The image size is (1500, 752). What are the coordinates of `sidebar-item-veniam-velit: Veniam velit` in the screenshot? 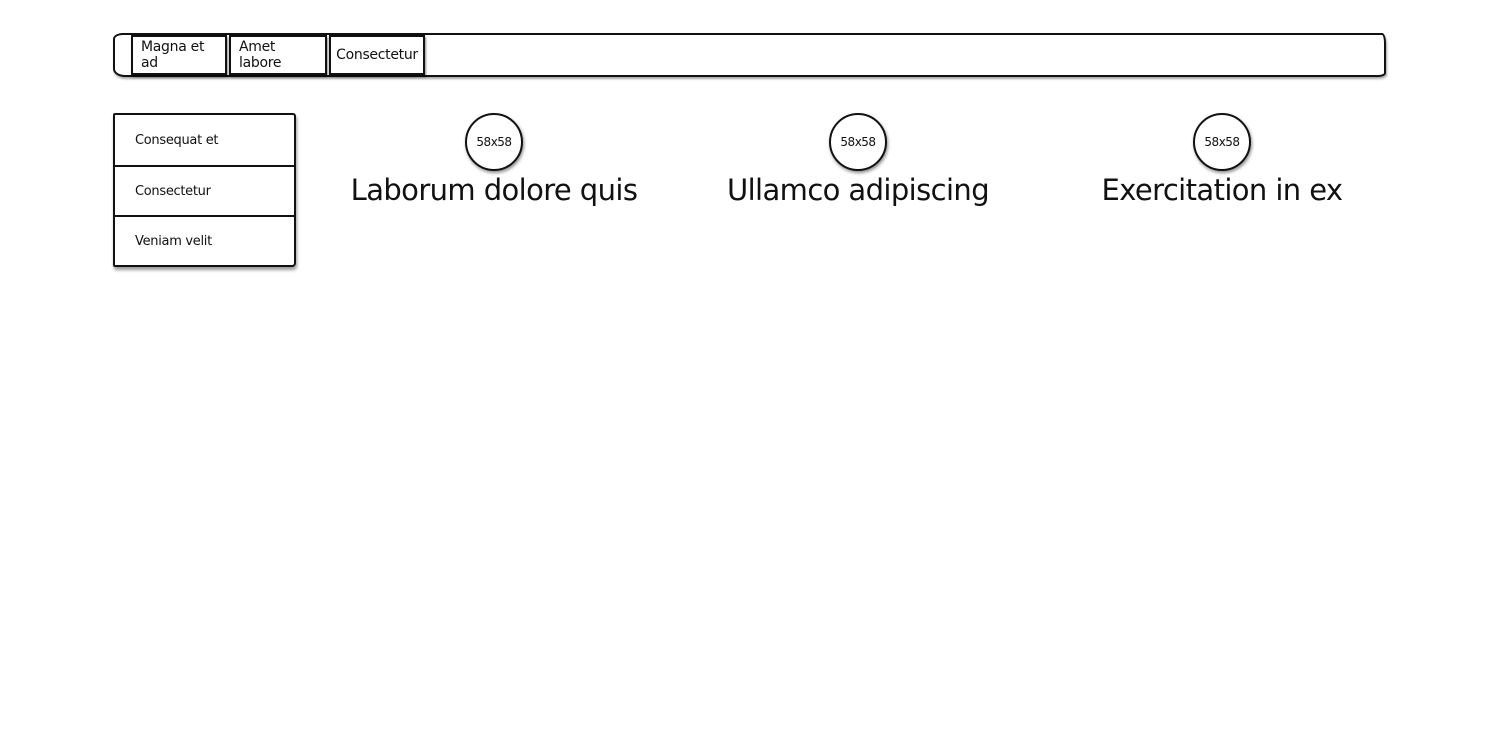 It's located at (204, 240).